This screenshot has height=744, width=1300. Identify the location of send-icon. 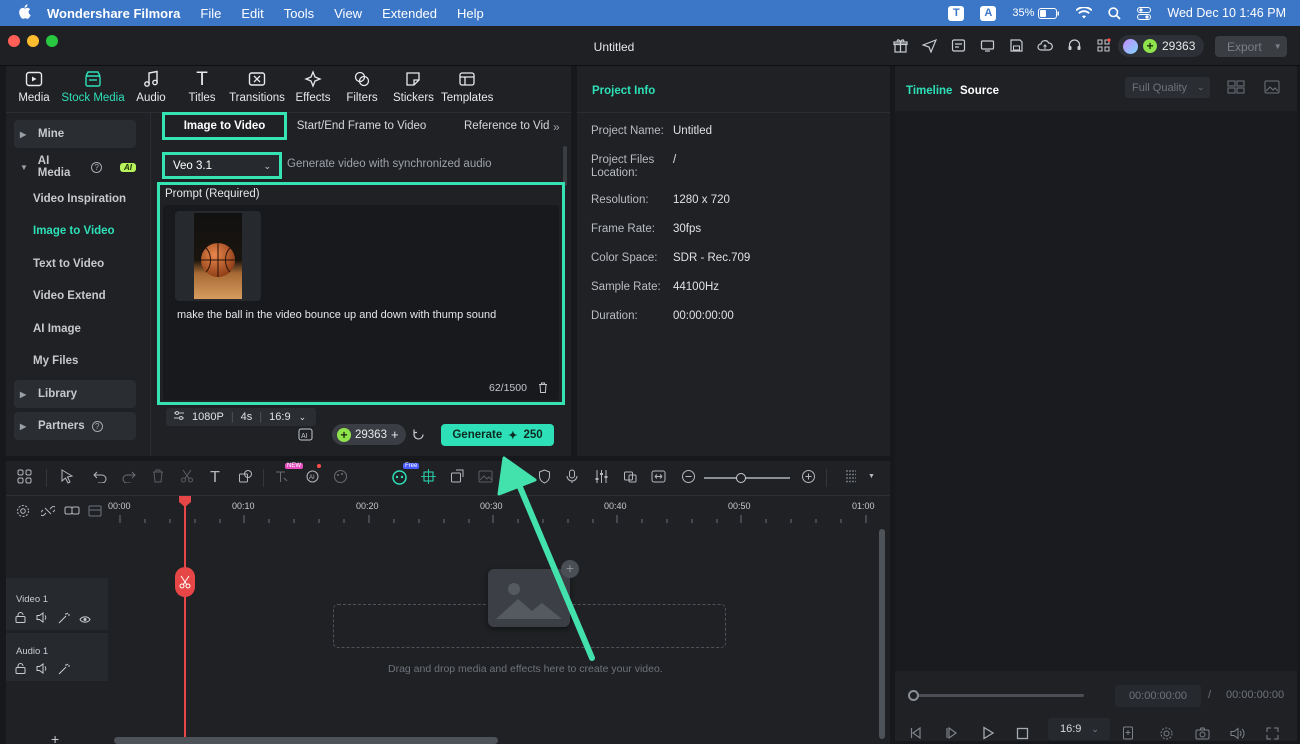
(928, 46).